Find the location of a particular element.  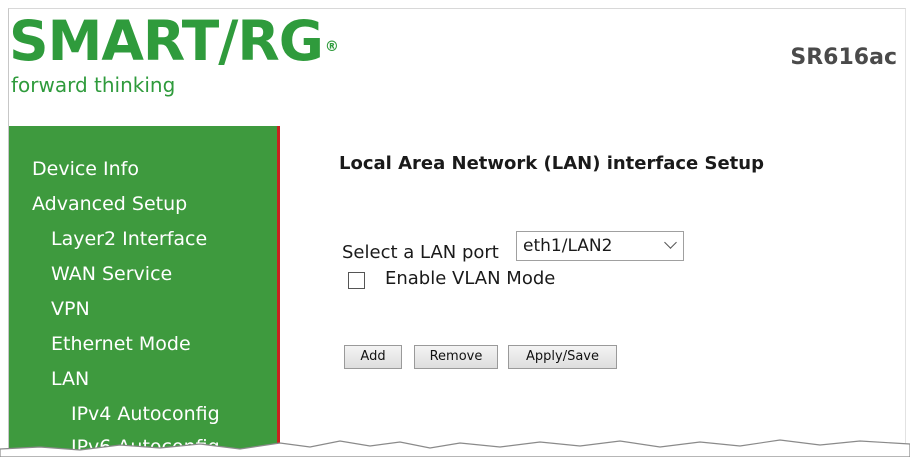

logo-text: SMART/RG is located at coordinates (166, 41).